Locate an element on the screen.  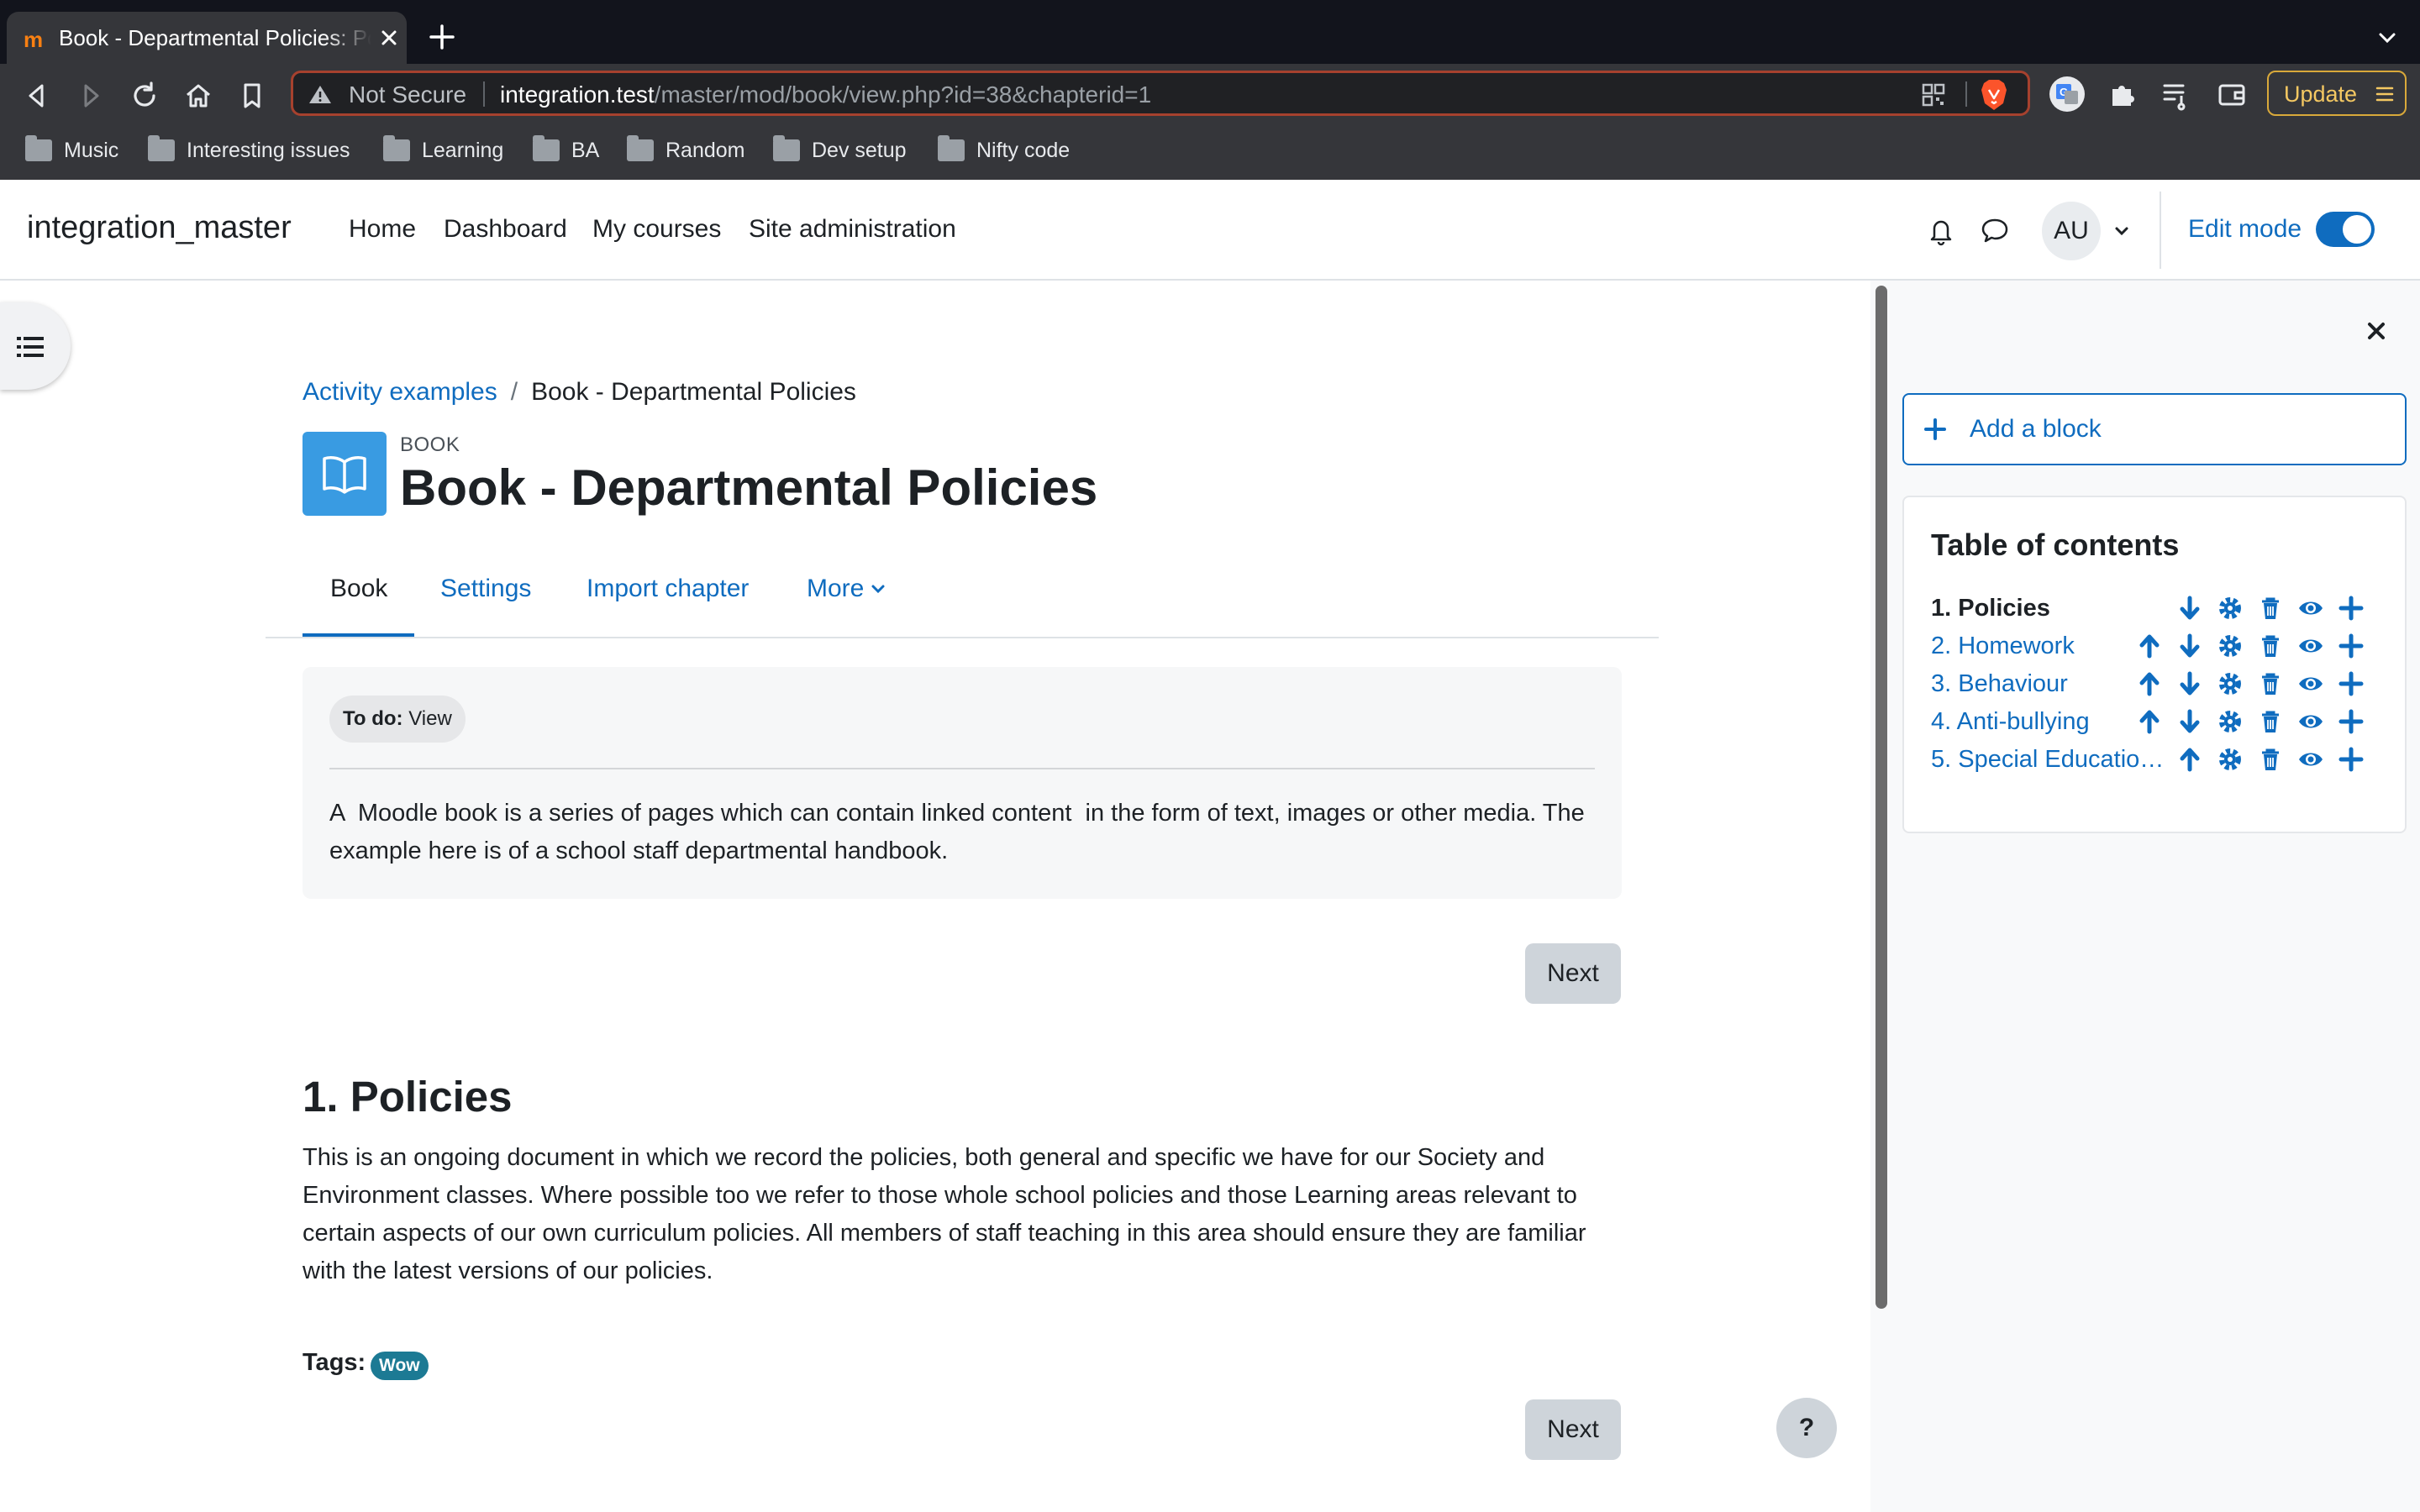
bookmark-icon is located at coordinates (252, 96).